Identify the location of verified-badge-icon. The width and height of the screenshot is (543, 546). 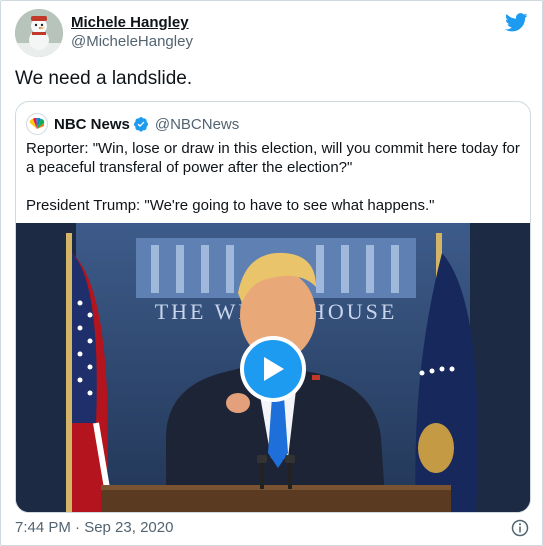
(140, 124).